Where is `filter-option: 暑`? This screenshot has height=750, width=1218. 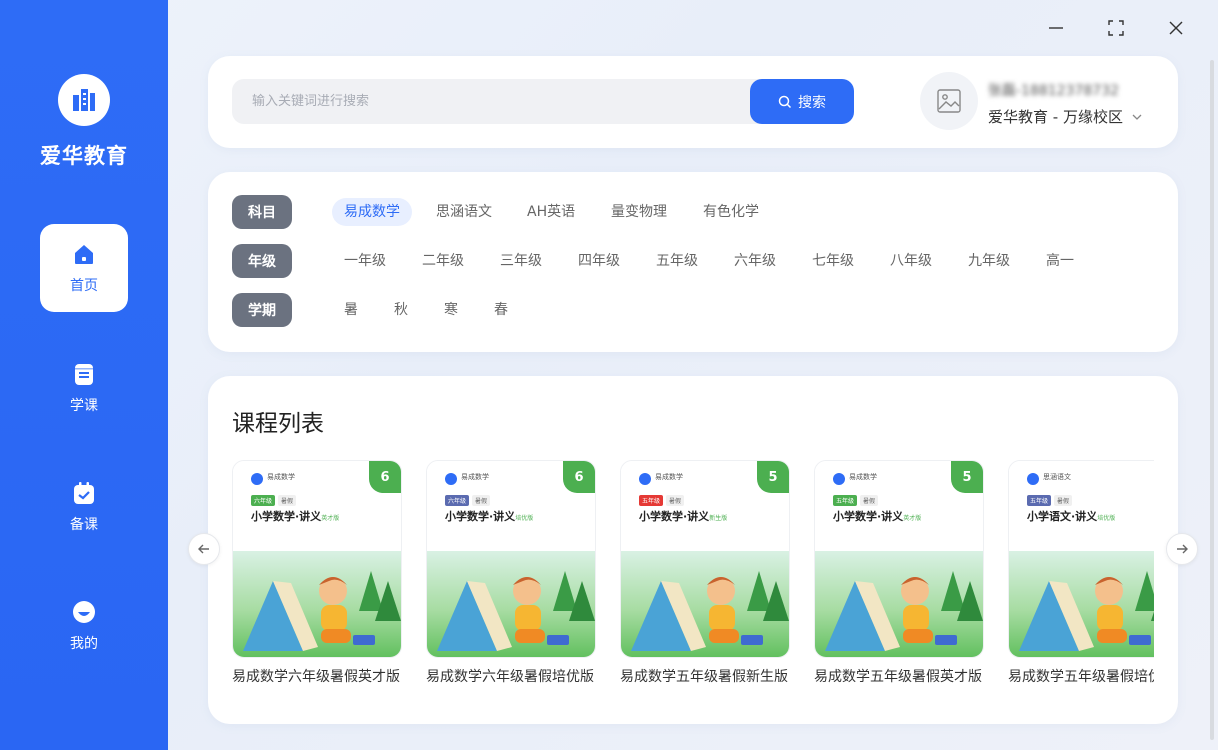
filter-option: 暑 is located at coordinates (351, 310).